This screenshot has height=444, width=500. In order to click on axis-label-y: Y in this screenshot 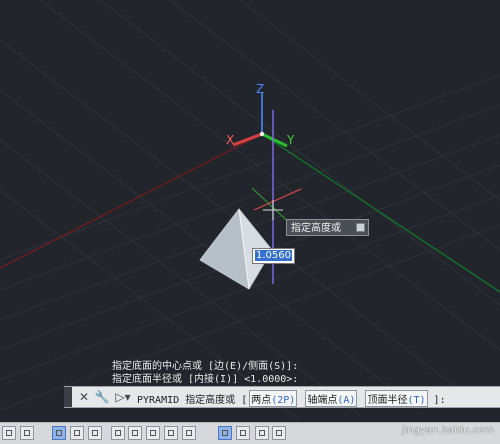, I will do `click(290, 140)`.